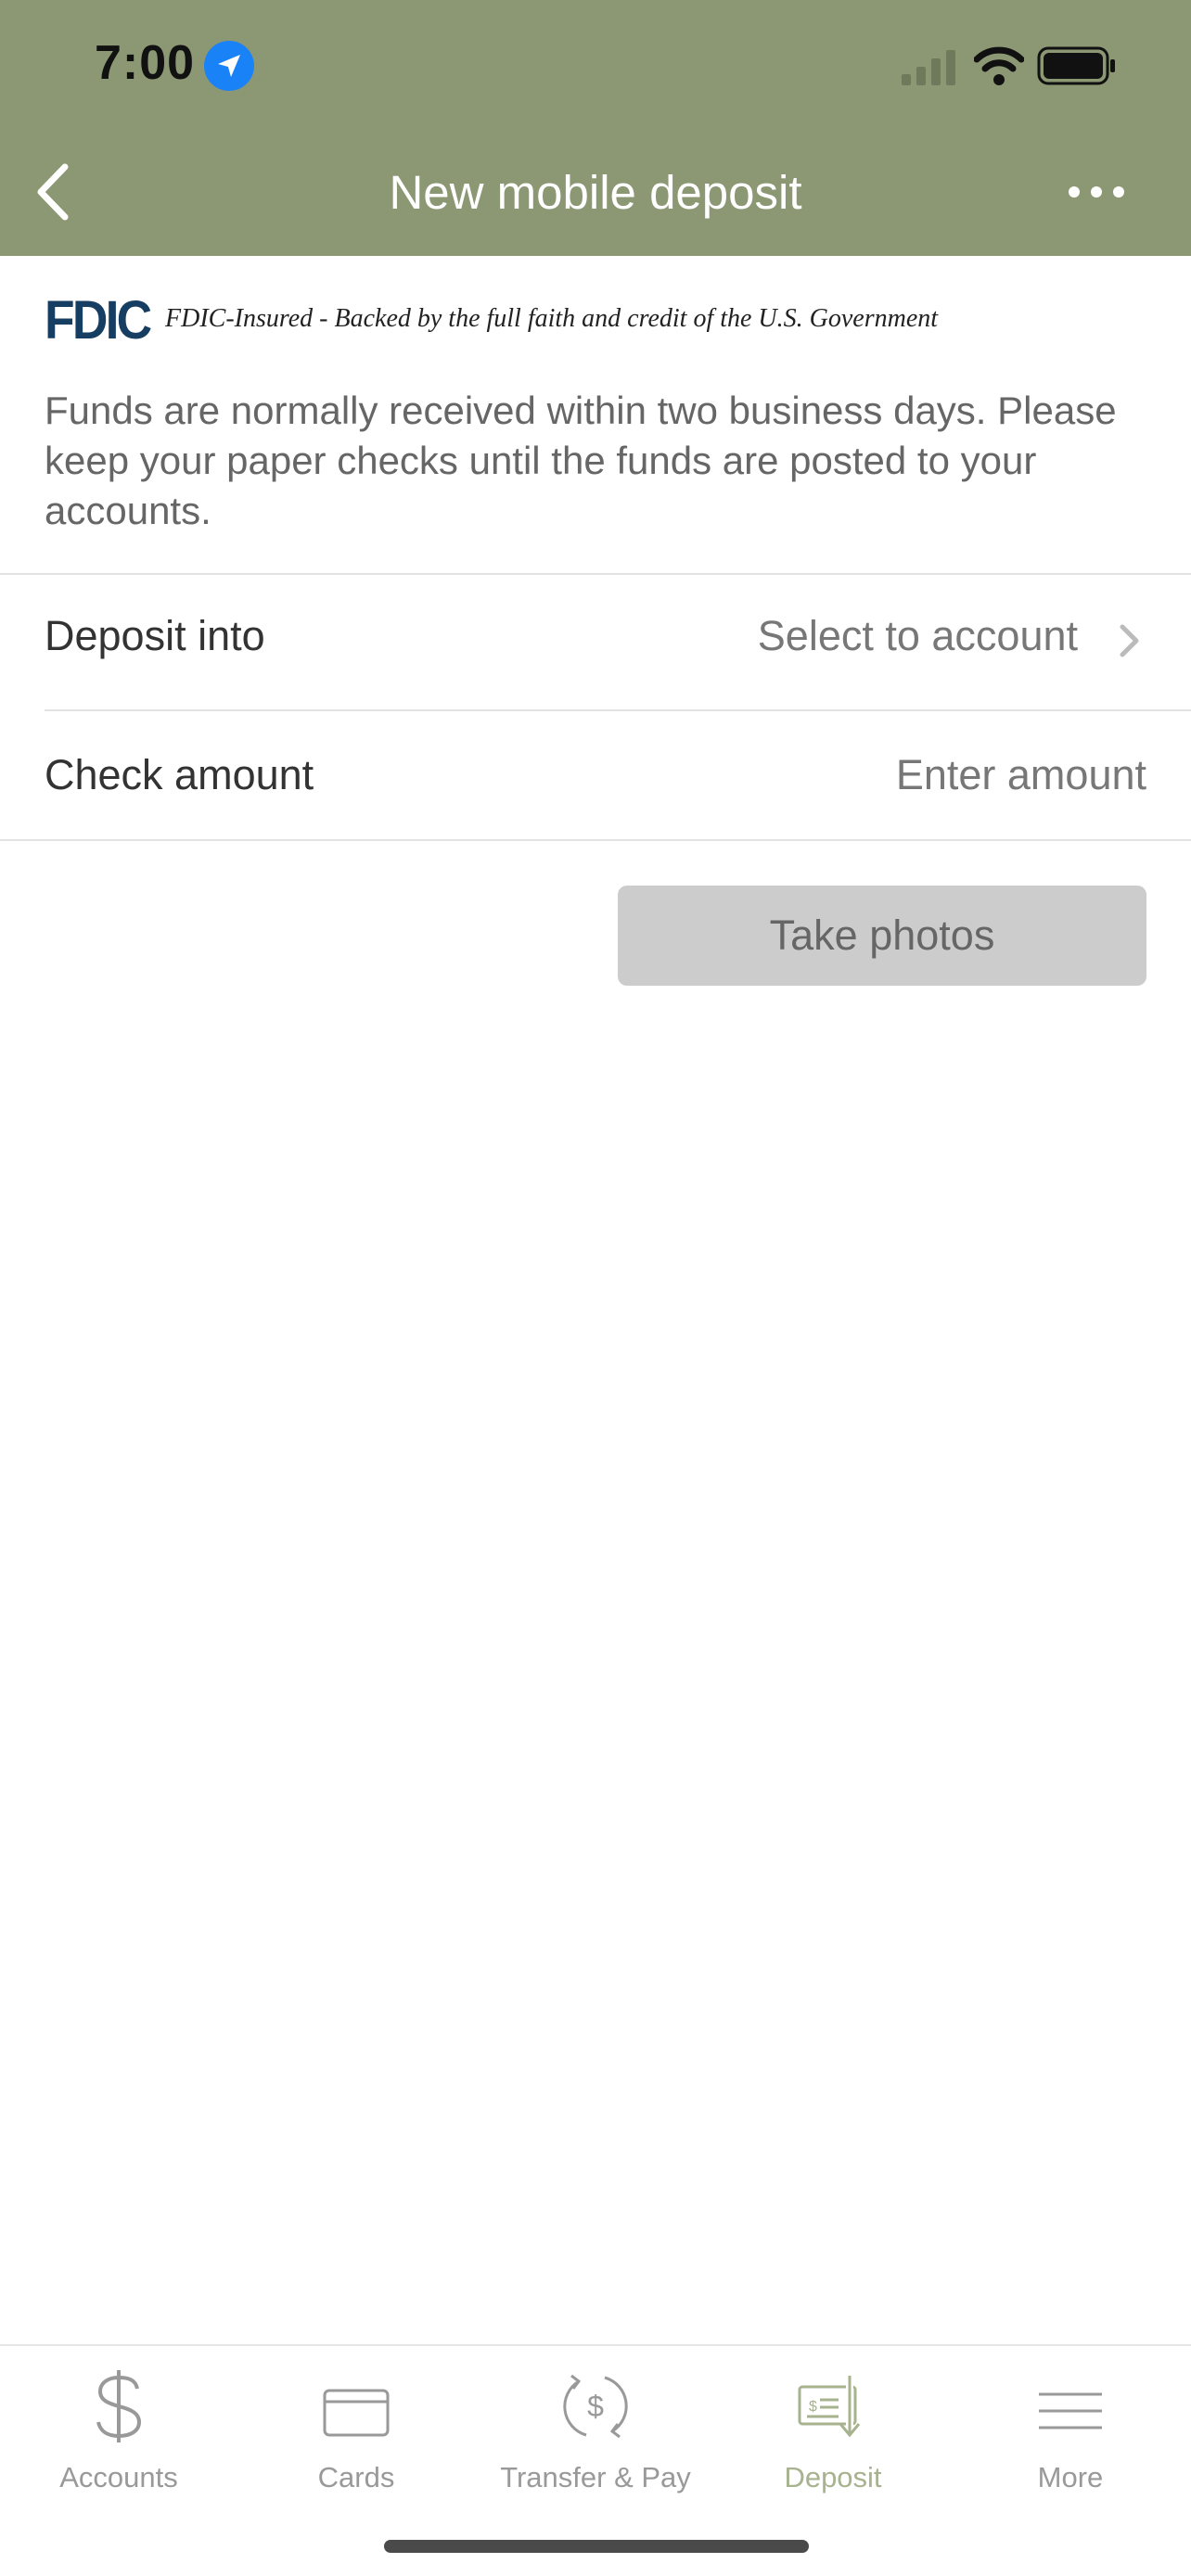  Describe the element at coordinates (882, 936) in the screenshot. I see `take-photos-button: Take photos` at that location.